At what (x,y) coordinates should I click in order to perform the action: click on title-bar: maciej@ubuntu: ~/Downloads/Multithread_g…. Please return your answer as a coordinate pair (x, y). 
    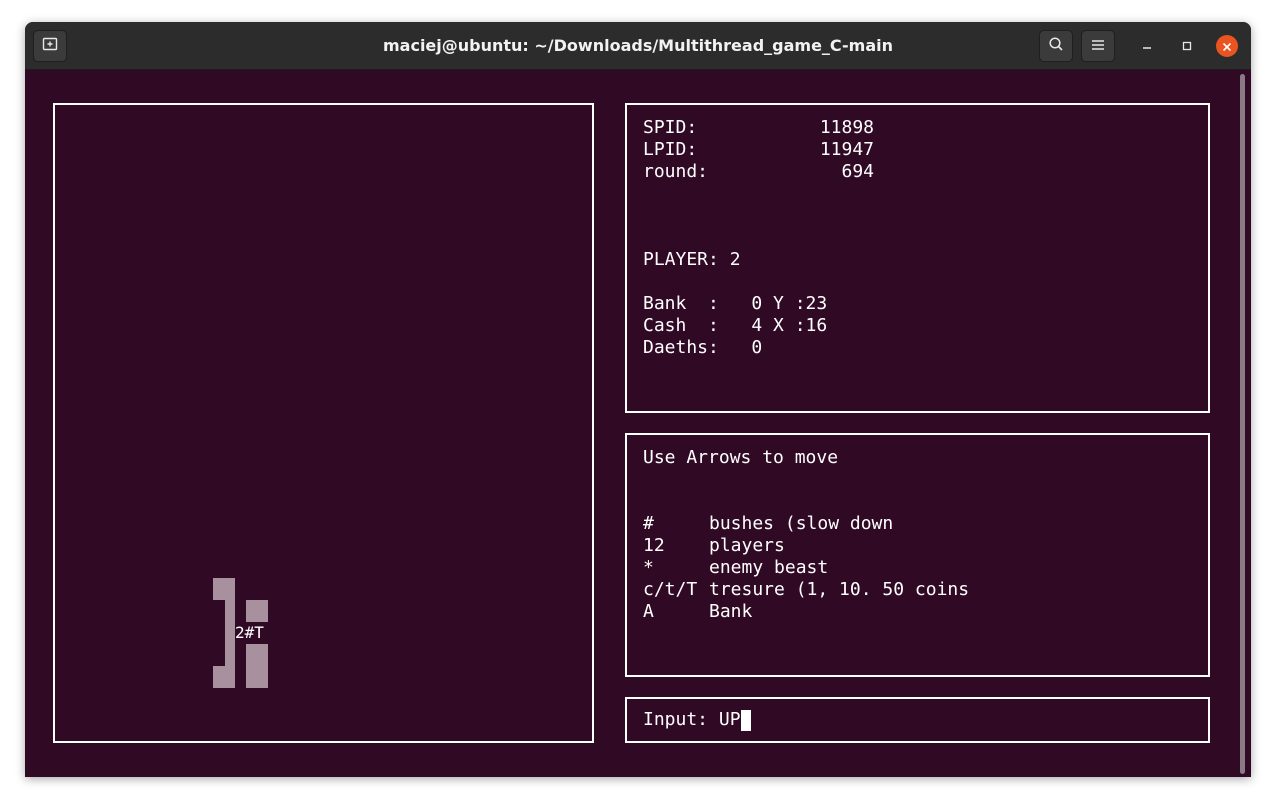
    Looking at the image, I should click on (638, 46).